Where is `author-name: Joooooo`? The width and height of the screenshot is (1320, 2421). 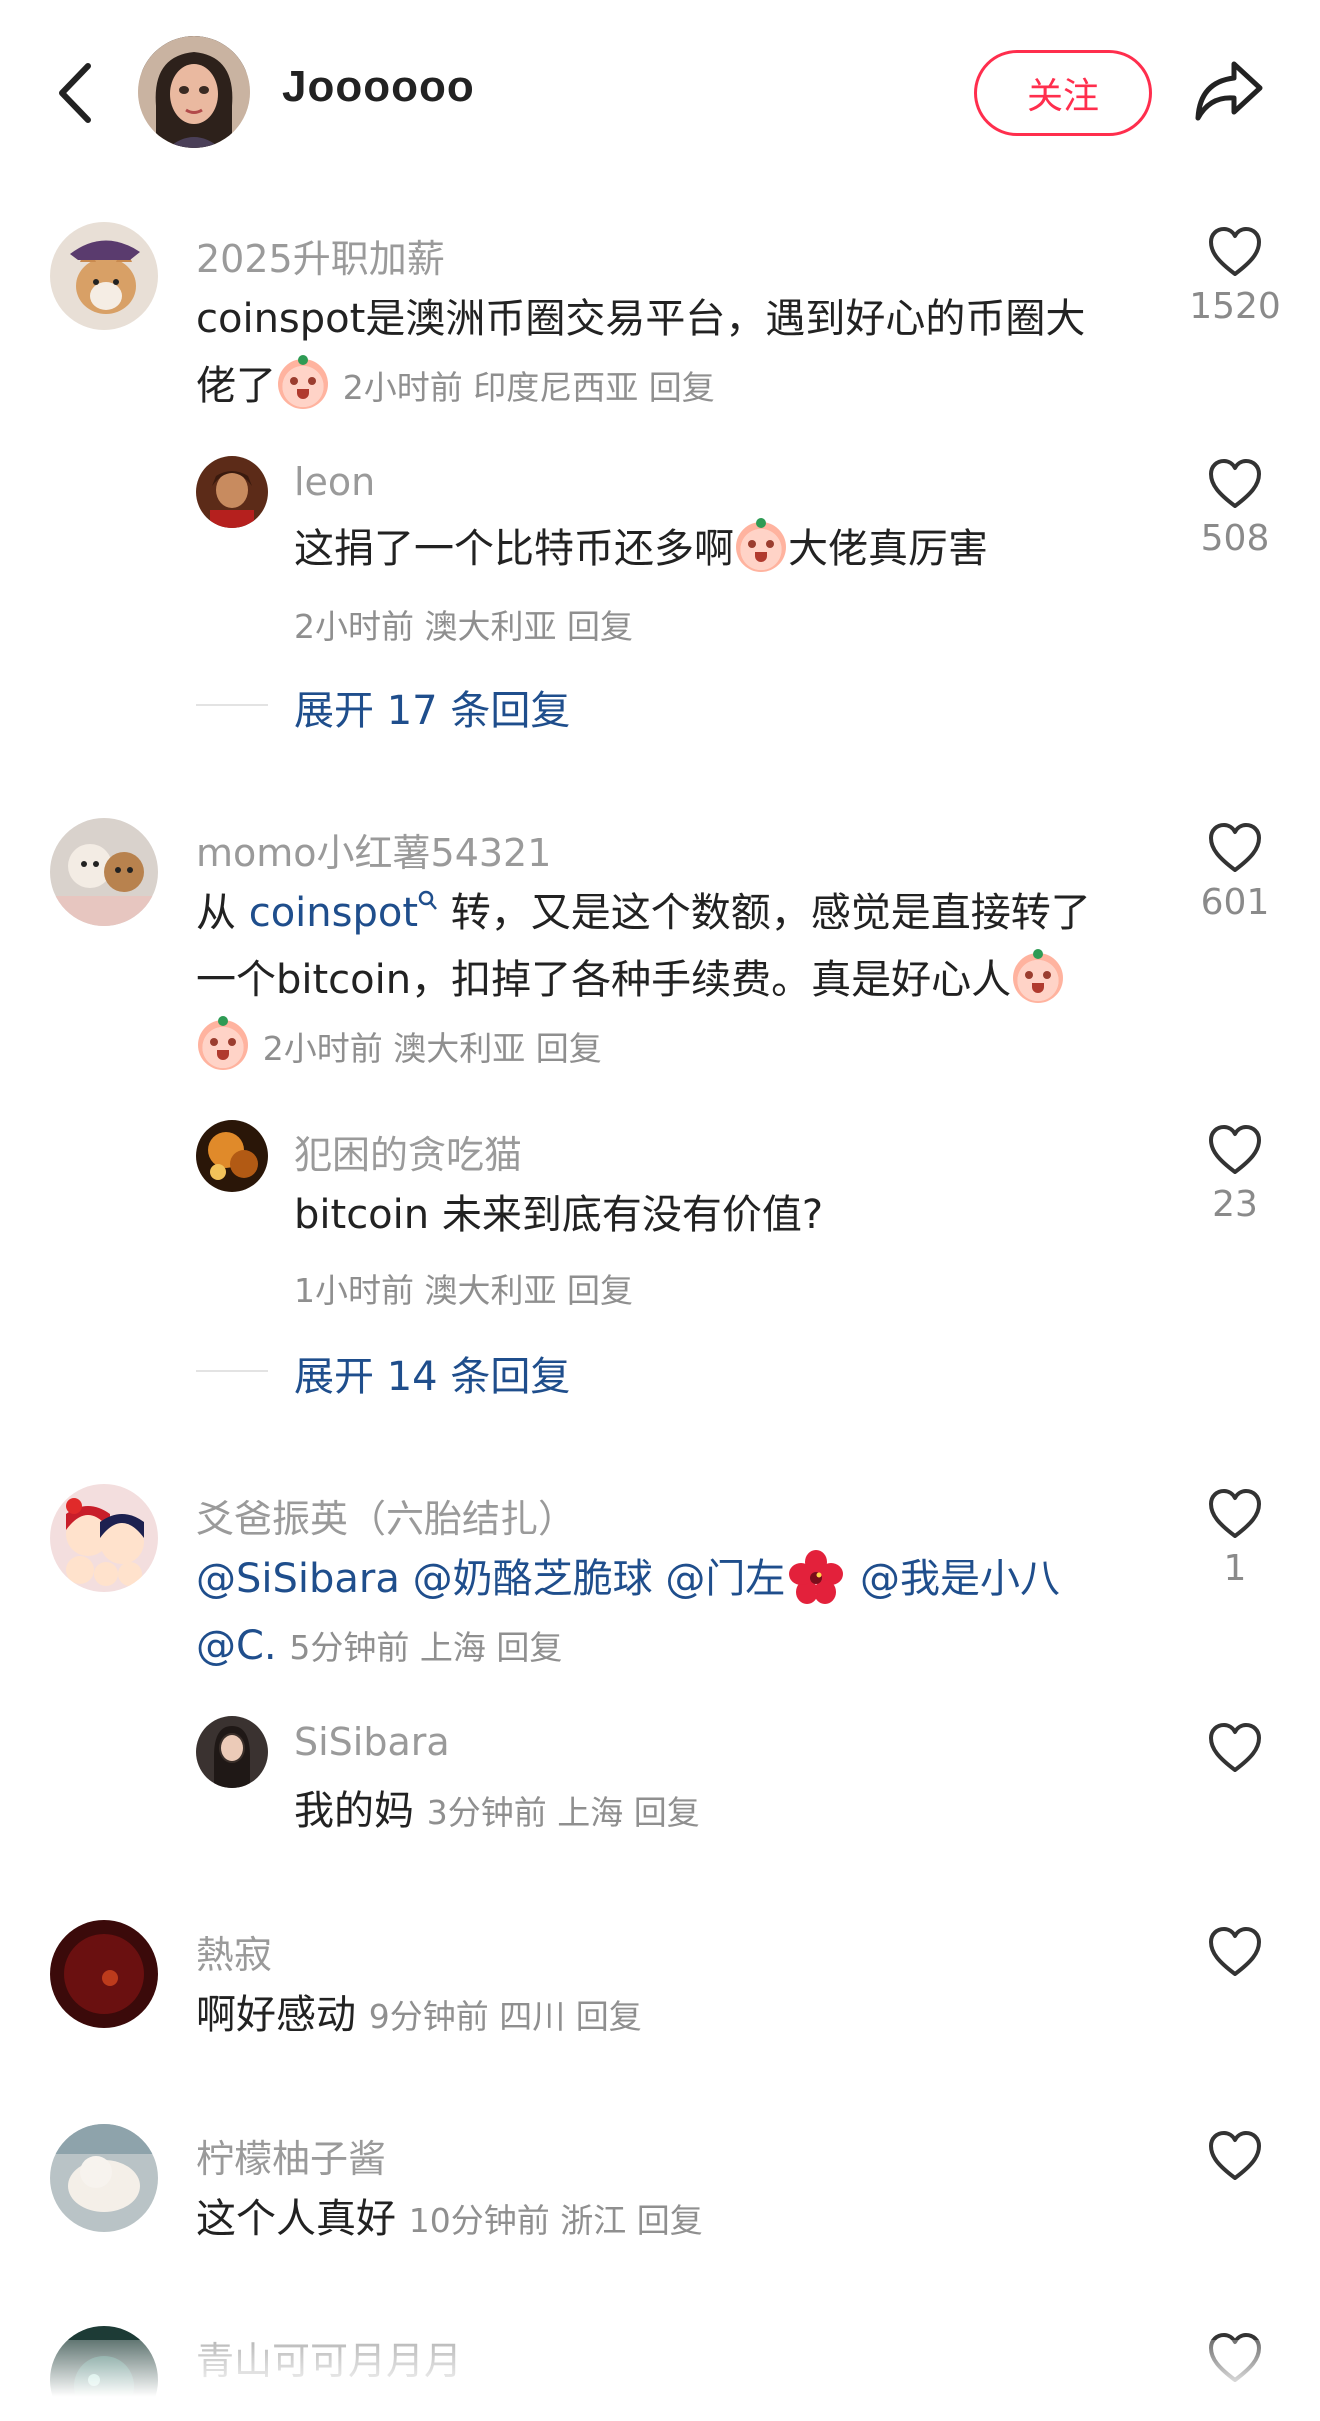 author-name: Joooooo is located at coordinates (378, 87).